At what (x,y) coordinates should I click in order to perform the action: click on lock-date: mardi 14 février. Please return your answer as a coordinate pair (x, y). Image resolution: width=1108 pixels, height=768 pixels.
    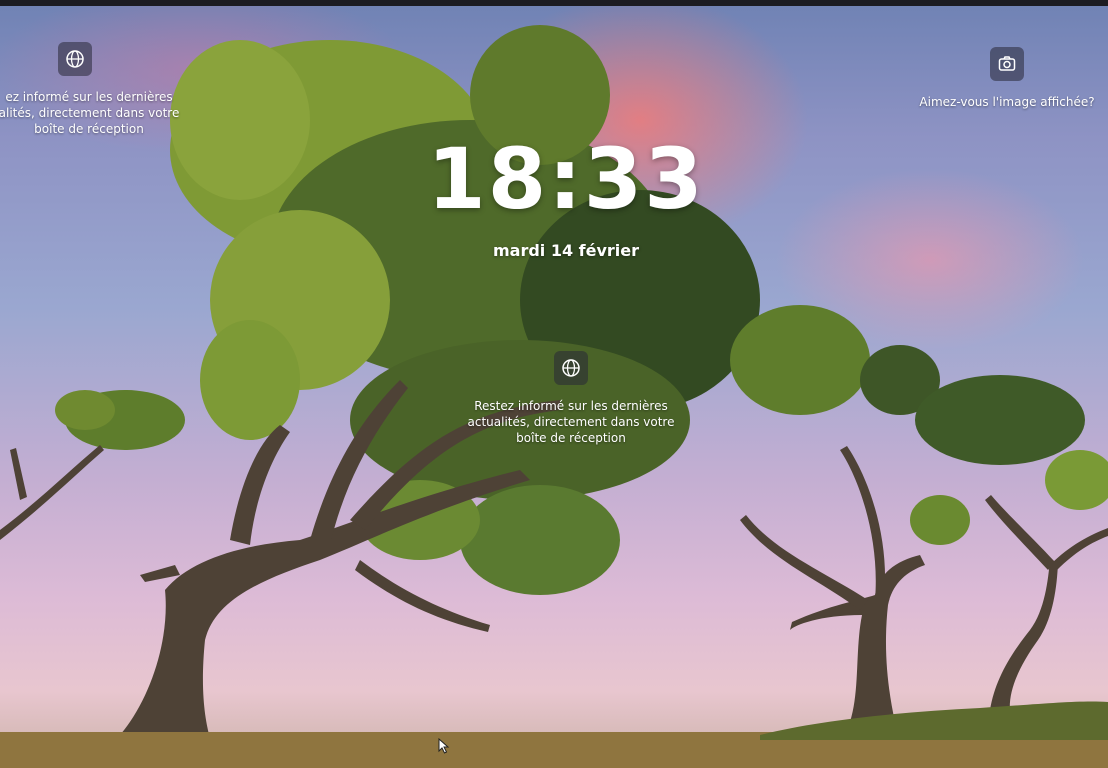
    Looking at the image, I should click on (554, 250).